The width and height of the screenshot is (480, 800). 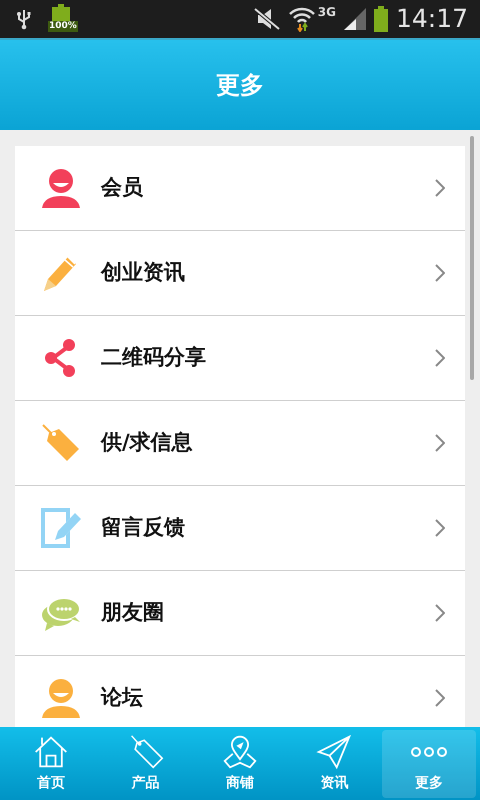 What do you see at coordinates (302, 19) in the screenshot?
I see `wifi-icon` at bounding box center [302, 19].